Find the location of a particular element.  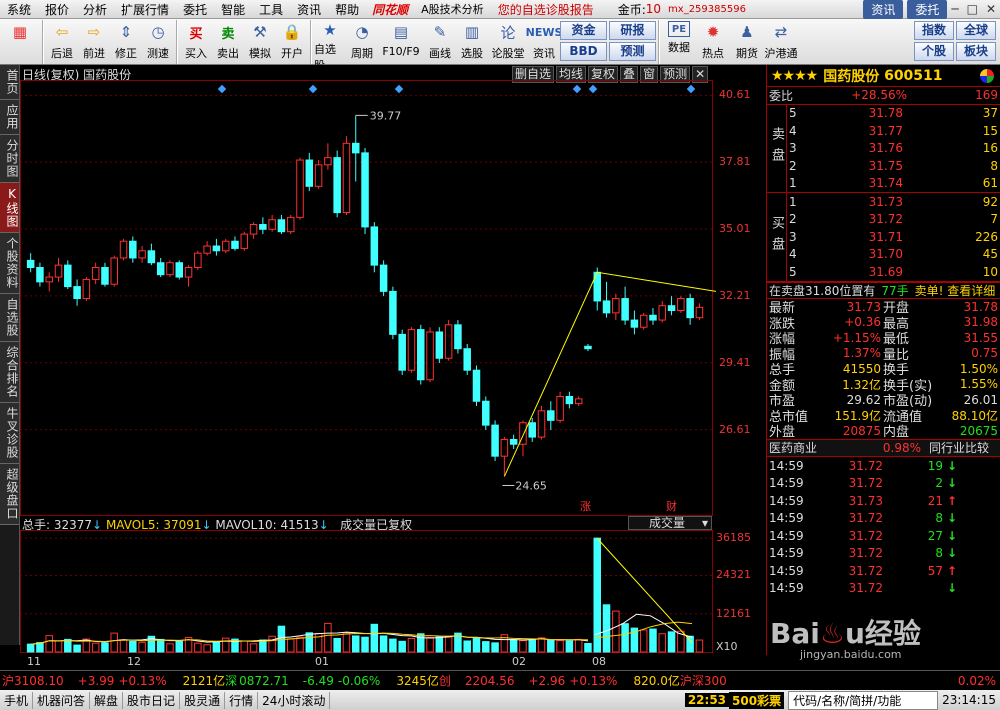

date-tick: 12 is located at coordinates (134, 661).